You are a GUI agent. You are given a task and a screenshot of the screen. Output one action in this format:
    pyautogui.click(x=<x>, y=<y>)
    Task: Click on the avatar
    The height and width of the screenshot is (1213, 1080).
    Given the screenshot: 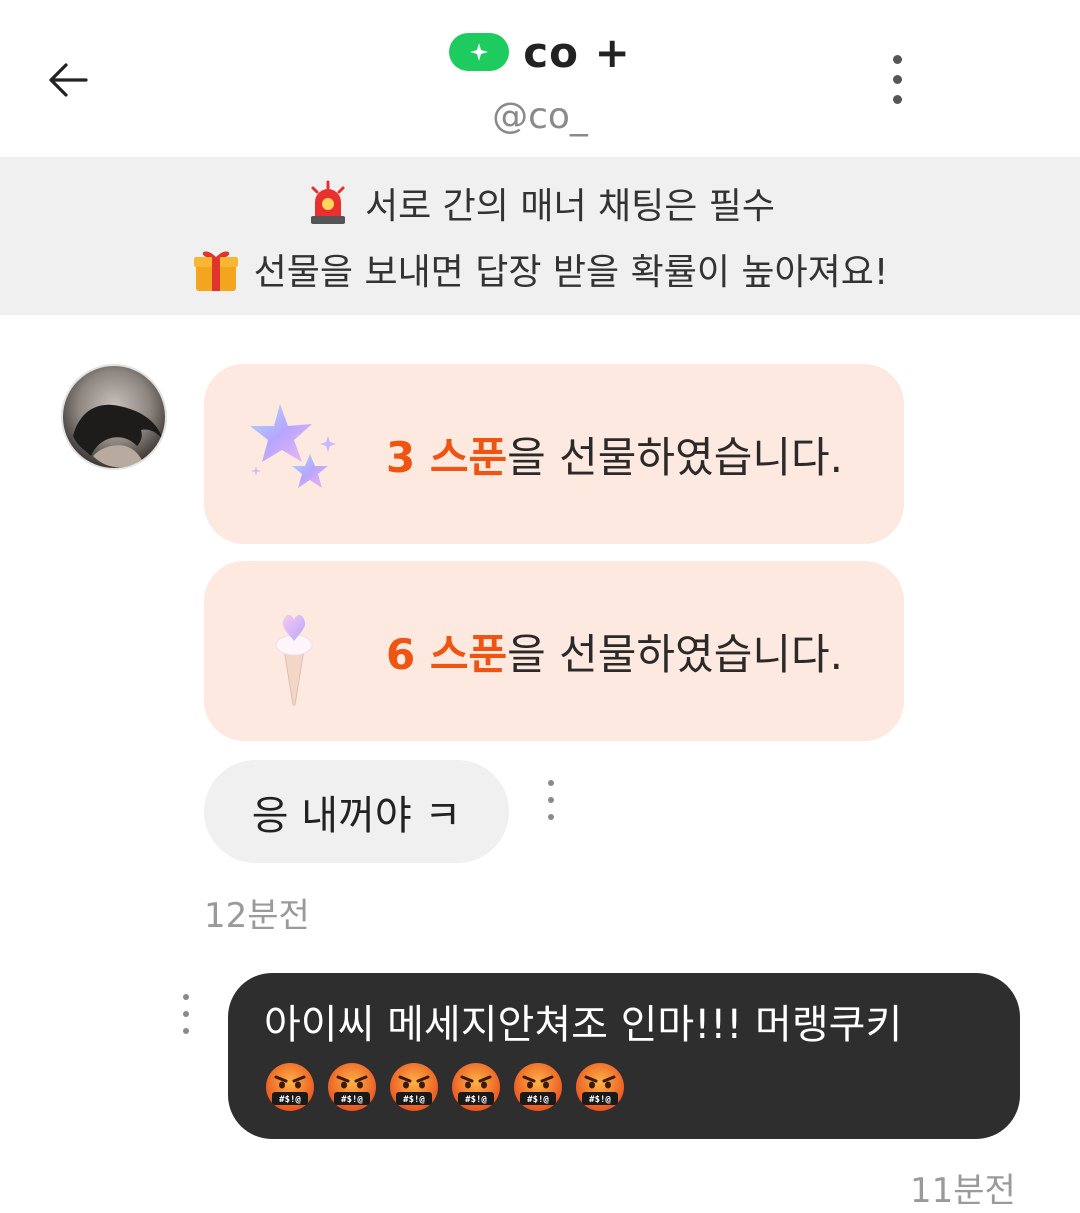 What is the action you would take?
    pyautogui.click(x=114, y=417)
    